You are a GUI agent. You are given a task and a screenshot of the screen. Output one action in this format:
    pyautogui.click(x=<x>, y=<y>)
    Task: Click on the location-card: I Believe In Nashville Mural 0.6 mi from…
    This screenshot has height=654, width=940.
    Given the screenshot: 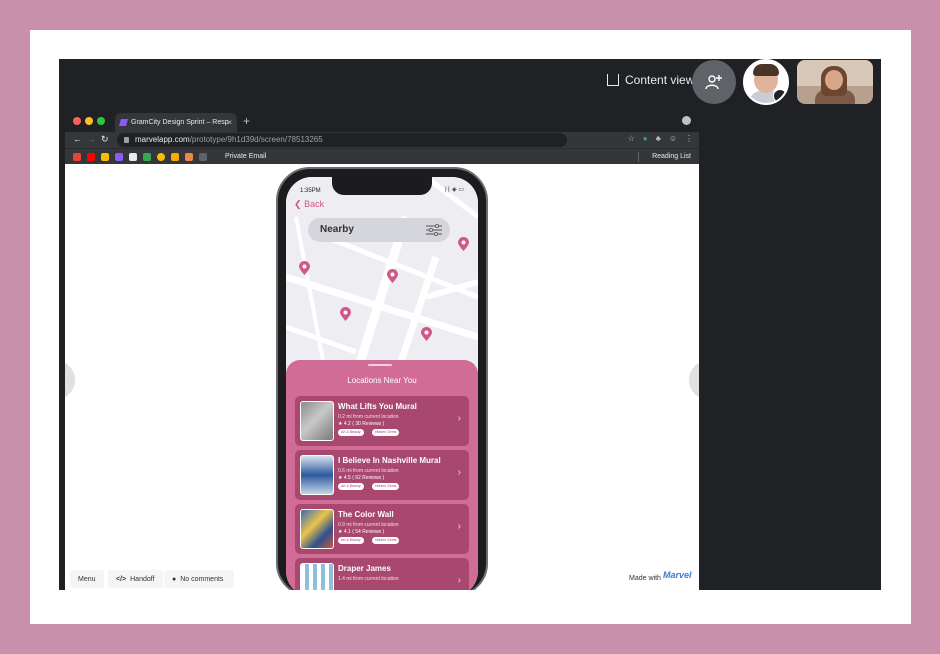 What is the action you would take?
    pyautogui.click(x=382, y=475)
    